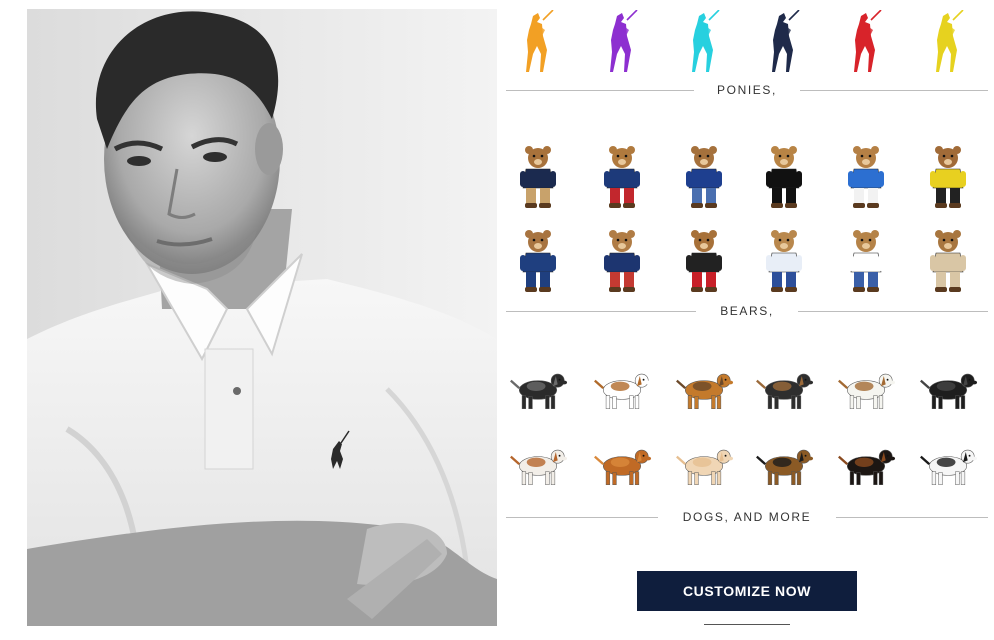 Image resolution: width=994 pixels, height=640 pixels. What do you see at coordinates (948, 466) in the screenshot?
I see `dalmatian-icon` at bounding box center [948, 466].